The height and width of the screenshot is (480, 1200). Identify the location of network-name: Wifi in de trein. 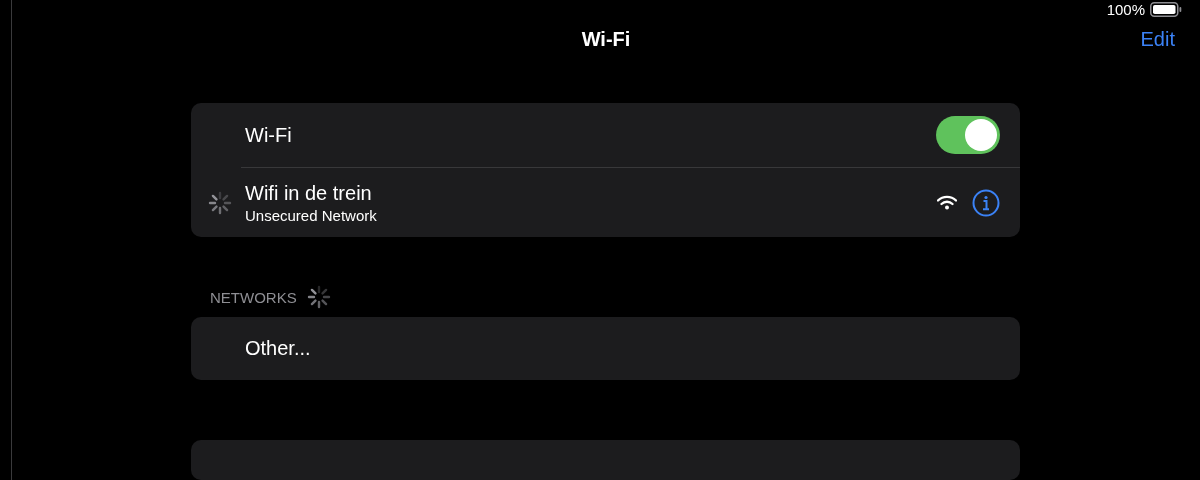
(309, 193).